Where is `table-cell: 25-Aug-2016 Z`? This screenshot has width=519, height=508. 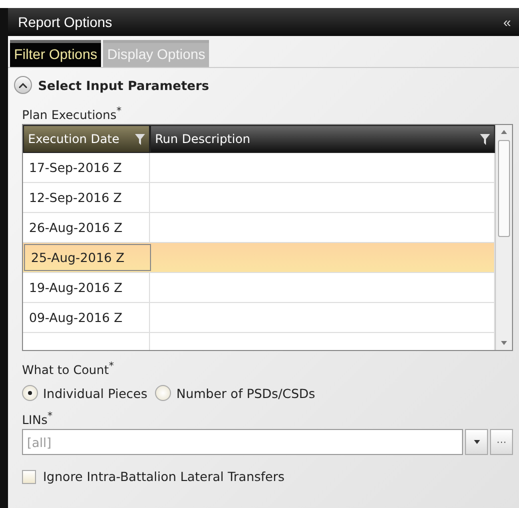 table-cell: 25-Aug-2016 Z is located at coordinates (77, 257).